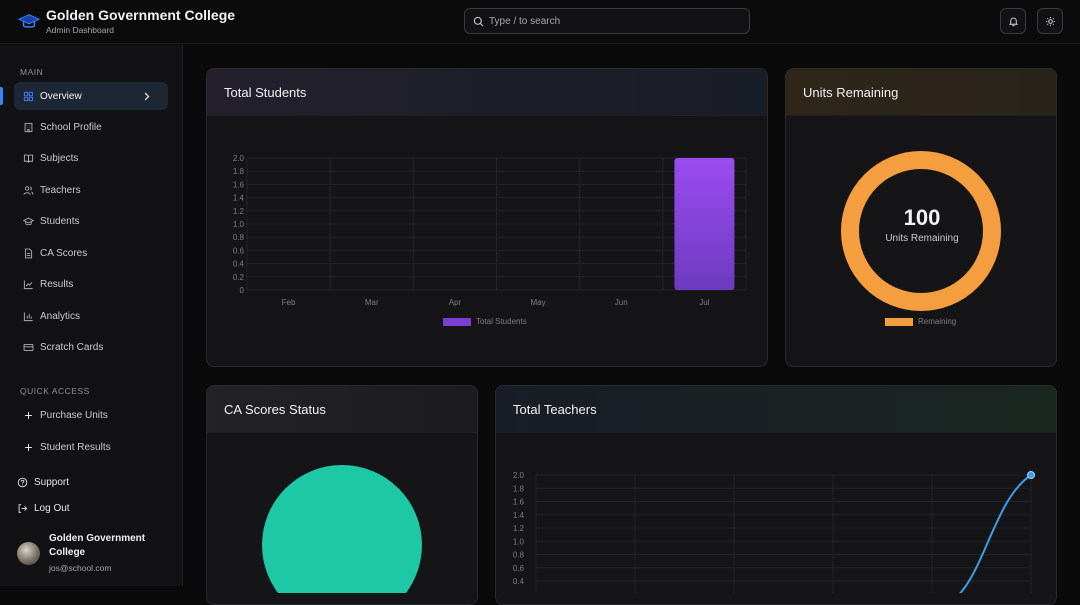  Describe the element at coordinates (75, 447) in the screenshot. I see `quick-item-label: Student Results` at that location.